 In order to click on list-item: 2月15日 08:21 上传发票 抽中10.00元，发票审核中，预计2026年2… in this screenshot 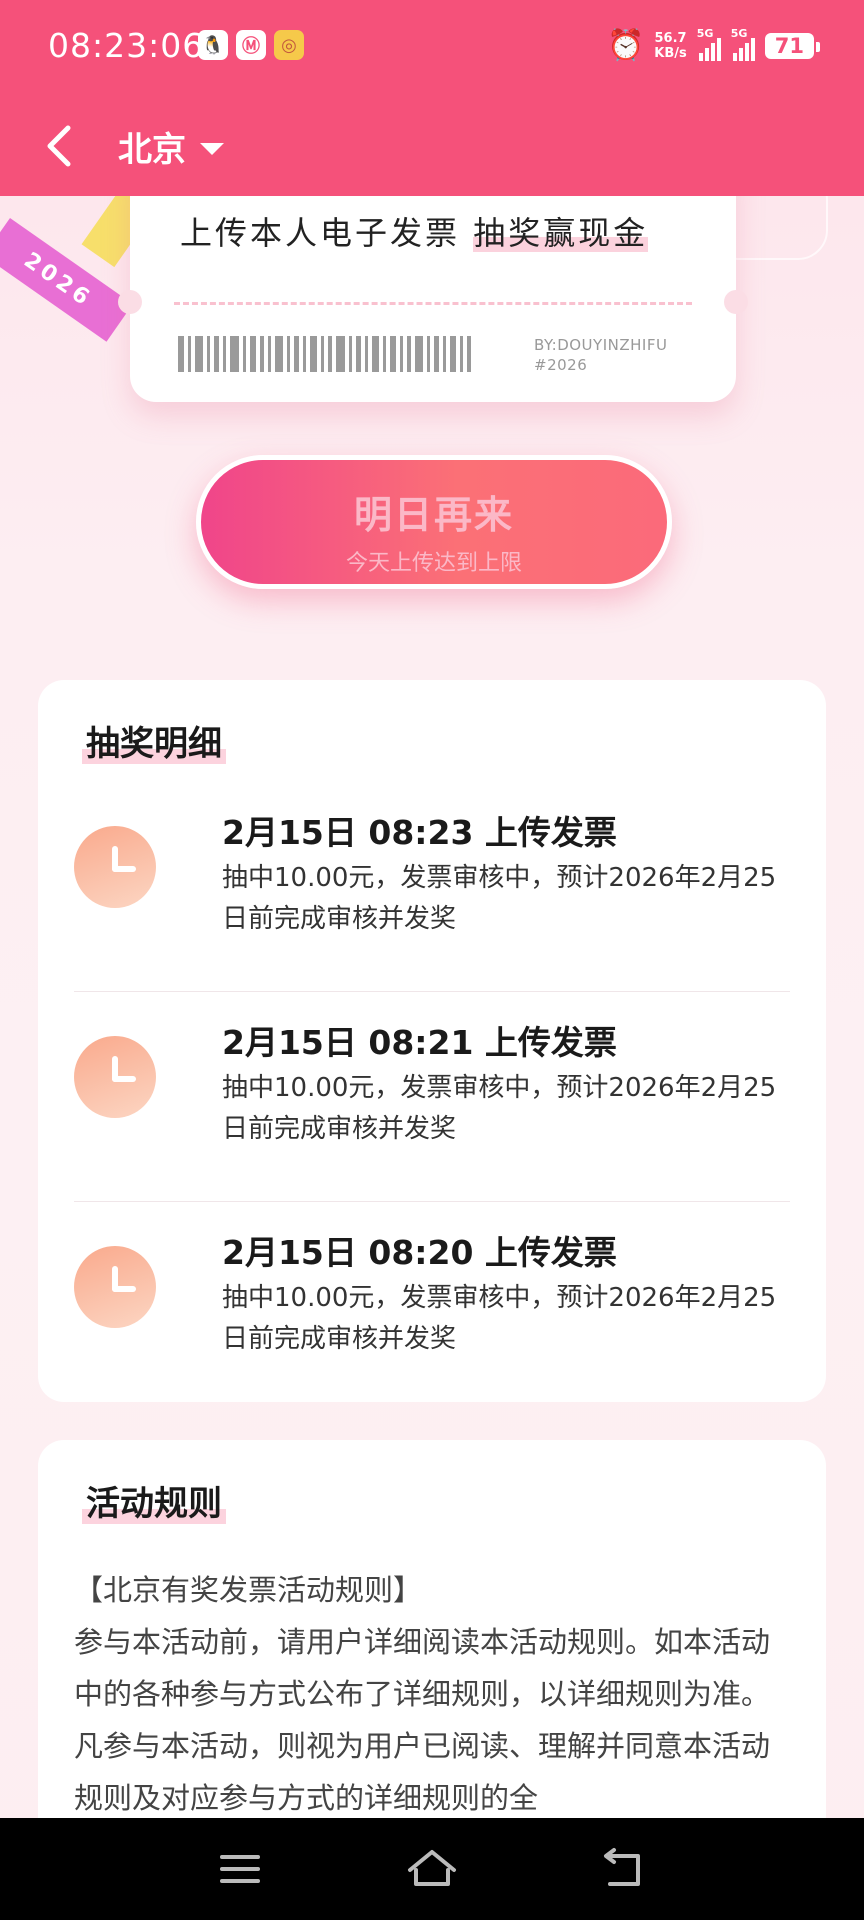, I will do `click(432, 1097)`.